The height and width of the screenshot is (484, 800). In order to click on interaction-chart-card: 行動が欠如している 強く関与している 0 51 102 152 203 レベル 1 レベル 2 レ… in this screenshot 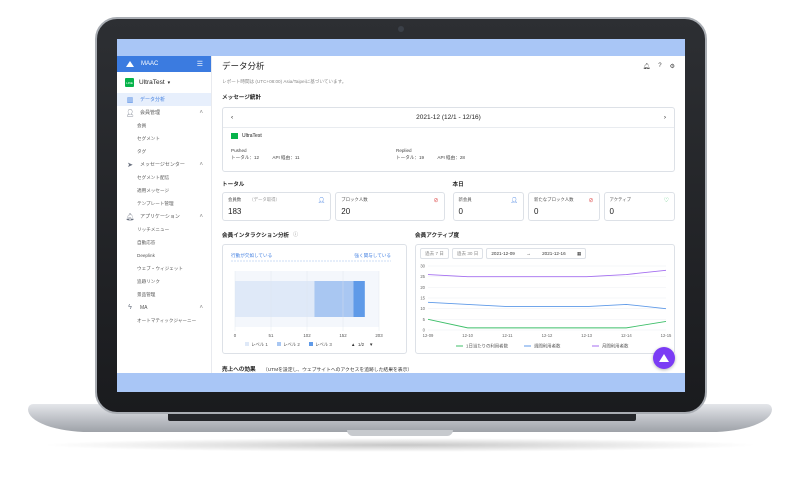, I will do `click(314, 299)`.